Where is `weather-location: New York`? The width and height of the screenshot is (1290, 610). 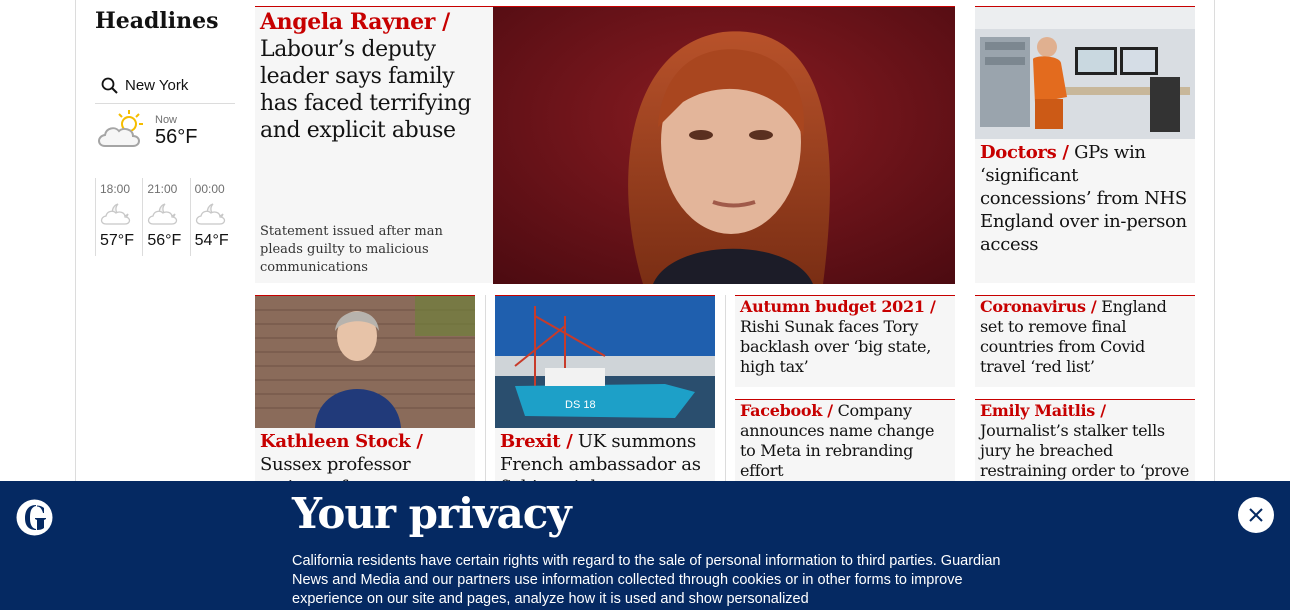
weather-location: New York is located at coordinates (165, 86).